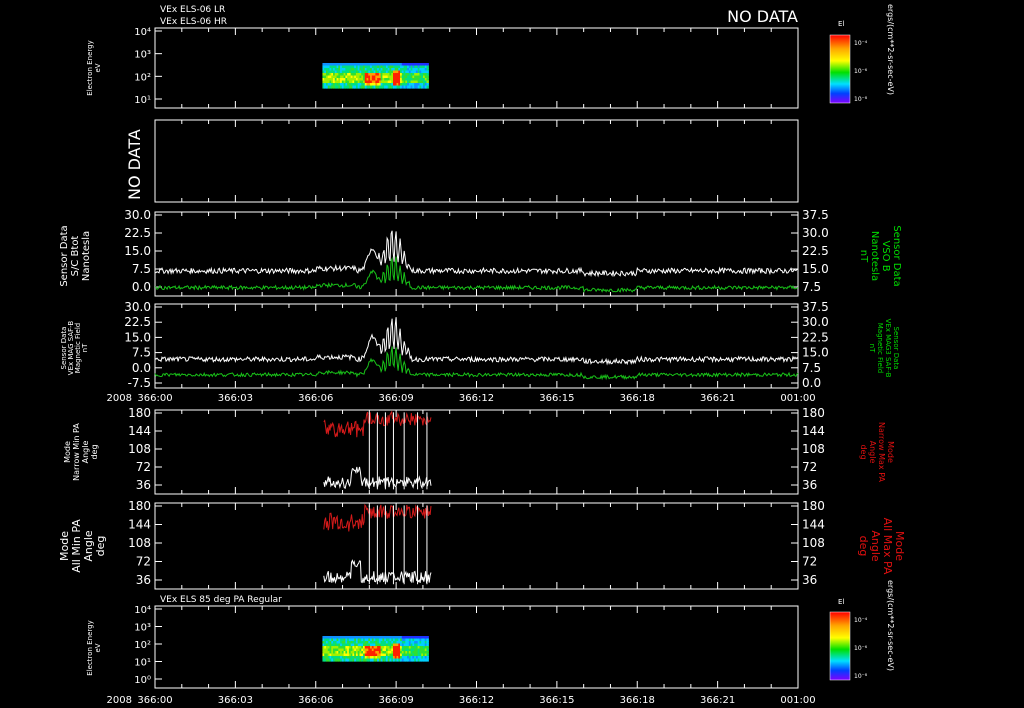  Describe the element at coordinates (192, 10) in the screenshot. I see `header-line1: VEx ELS-06 LR` at that location.